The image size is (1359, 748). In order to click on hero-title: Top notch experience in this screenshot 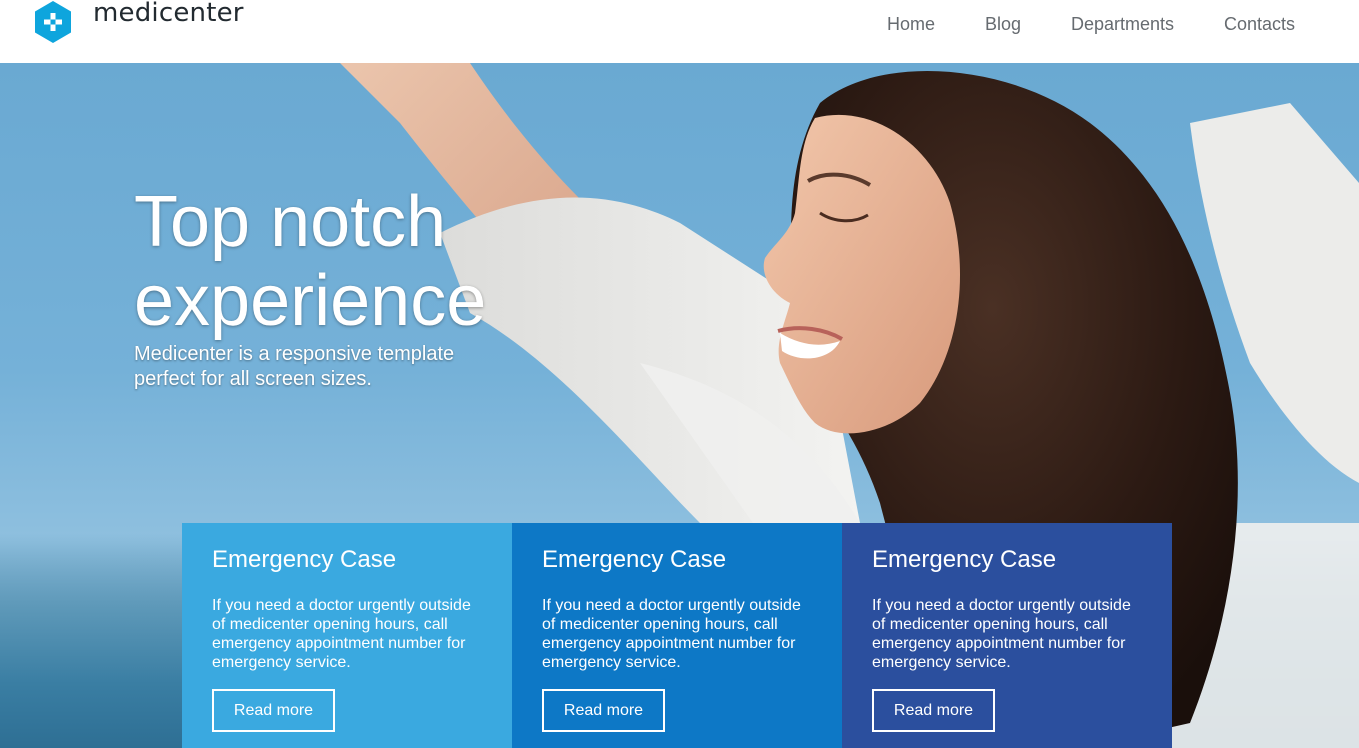, I will do `click(434, 262)`.